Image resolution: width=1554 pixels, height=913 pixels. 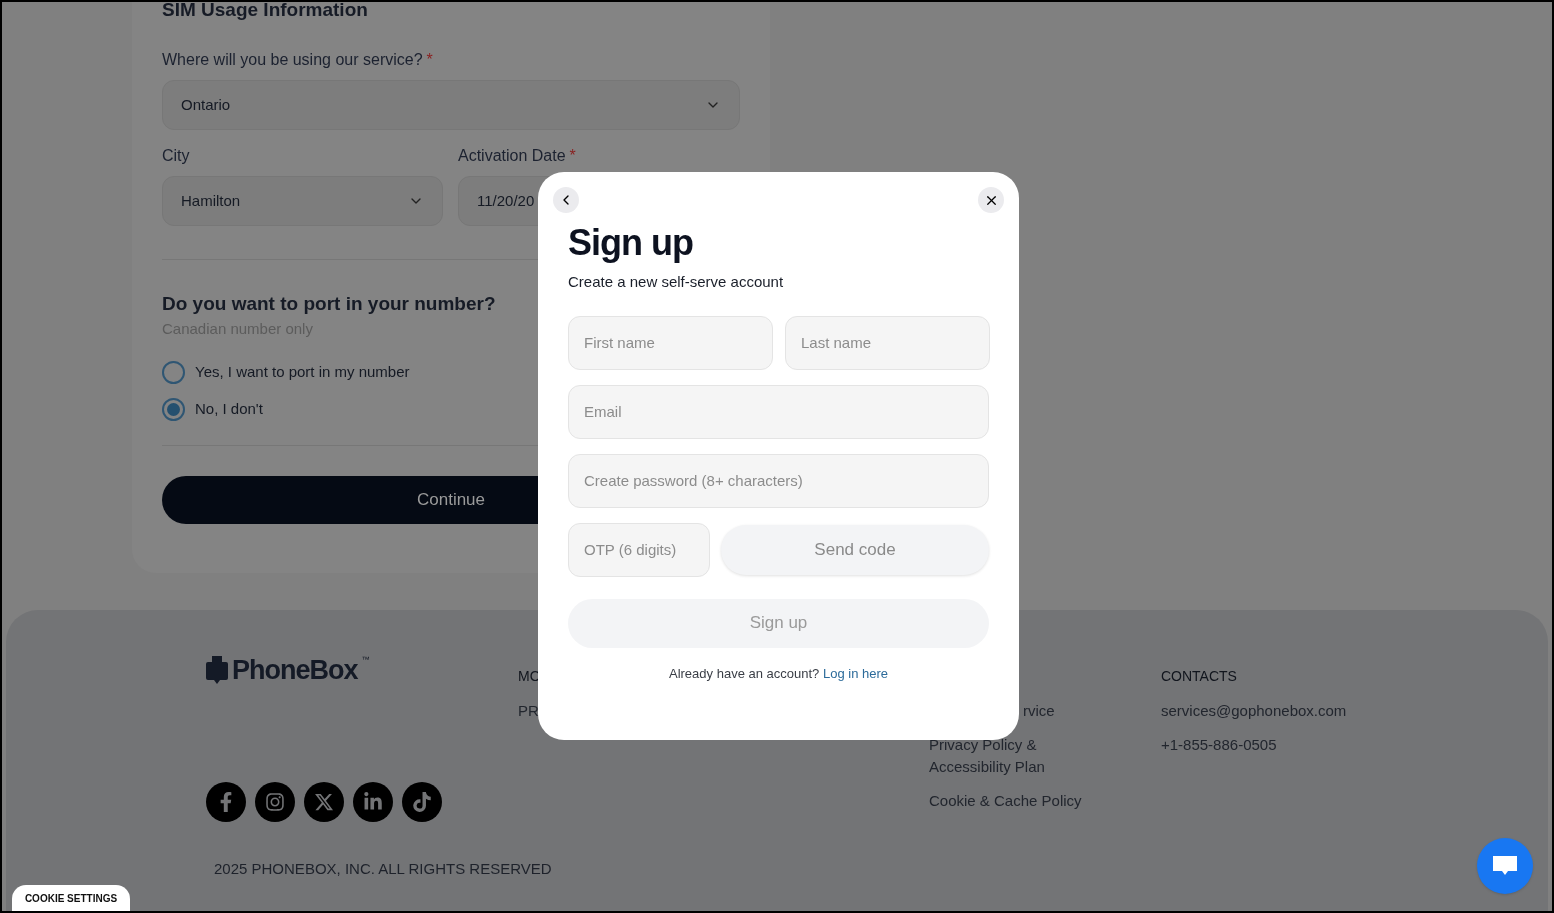 What do you see at coordinates (1005, 801) in the screenshot?
I see `footer-link: Cookie & Cache Policy` at bounding box center [1005, 801].